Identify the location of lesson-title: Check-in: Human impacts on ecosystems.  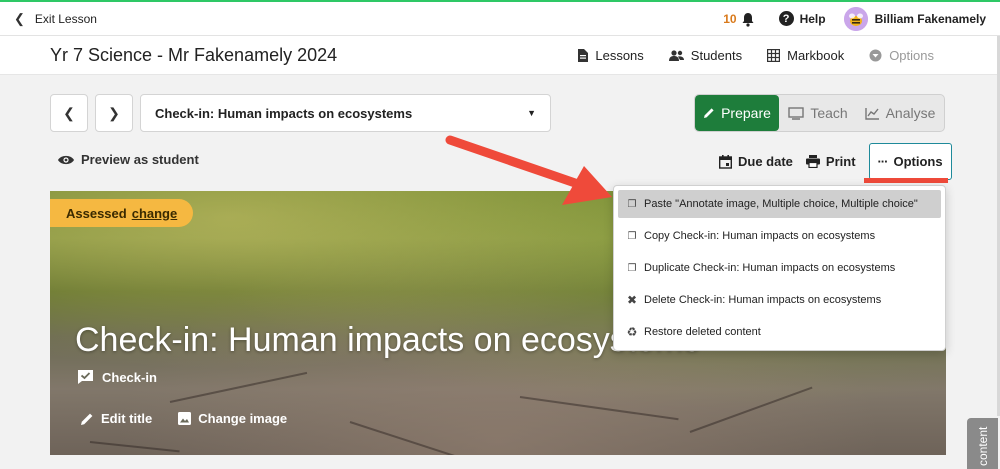
(388, 340).